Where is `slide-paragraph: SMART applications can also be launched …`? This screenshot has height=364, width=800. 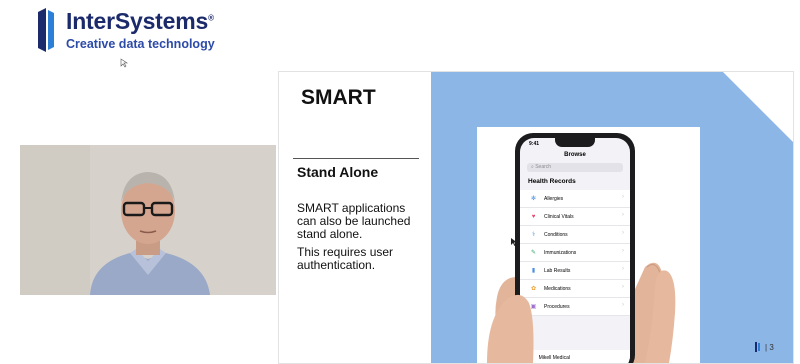 slide-paragraph: SMART applications can also be launched … is located at coordinates (354, 221).